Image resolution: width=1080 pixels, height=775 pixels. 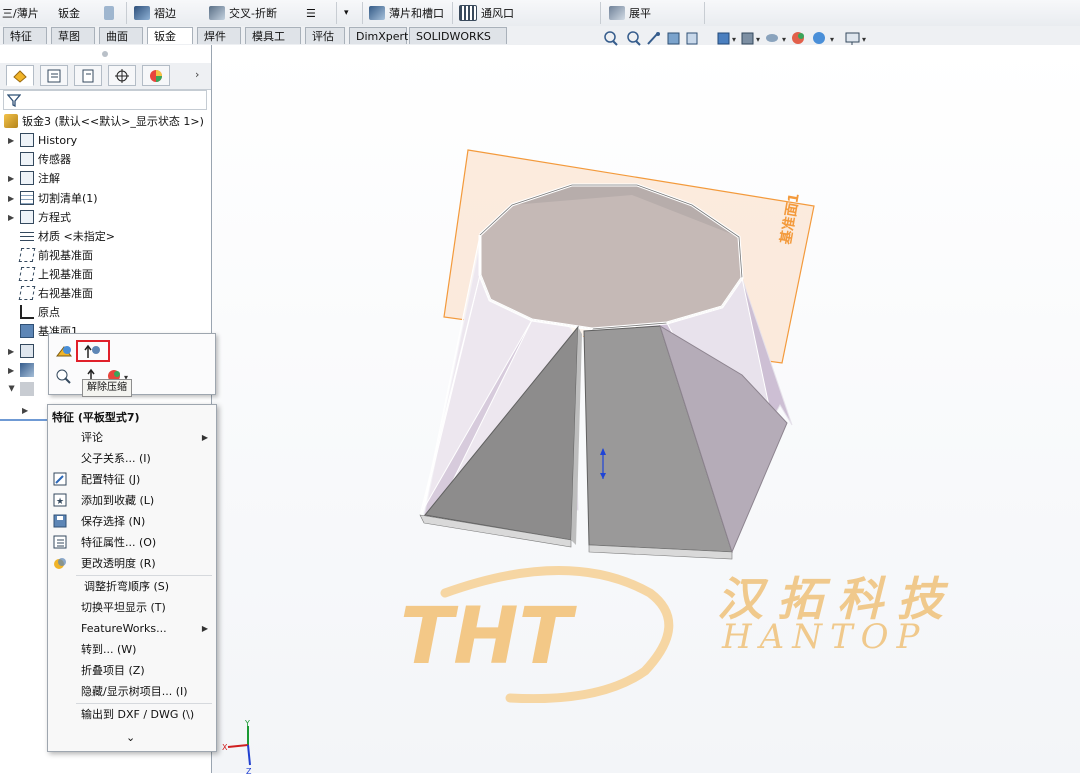 I want to click on edit-feature-icon, so click(x=64, y=352).